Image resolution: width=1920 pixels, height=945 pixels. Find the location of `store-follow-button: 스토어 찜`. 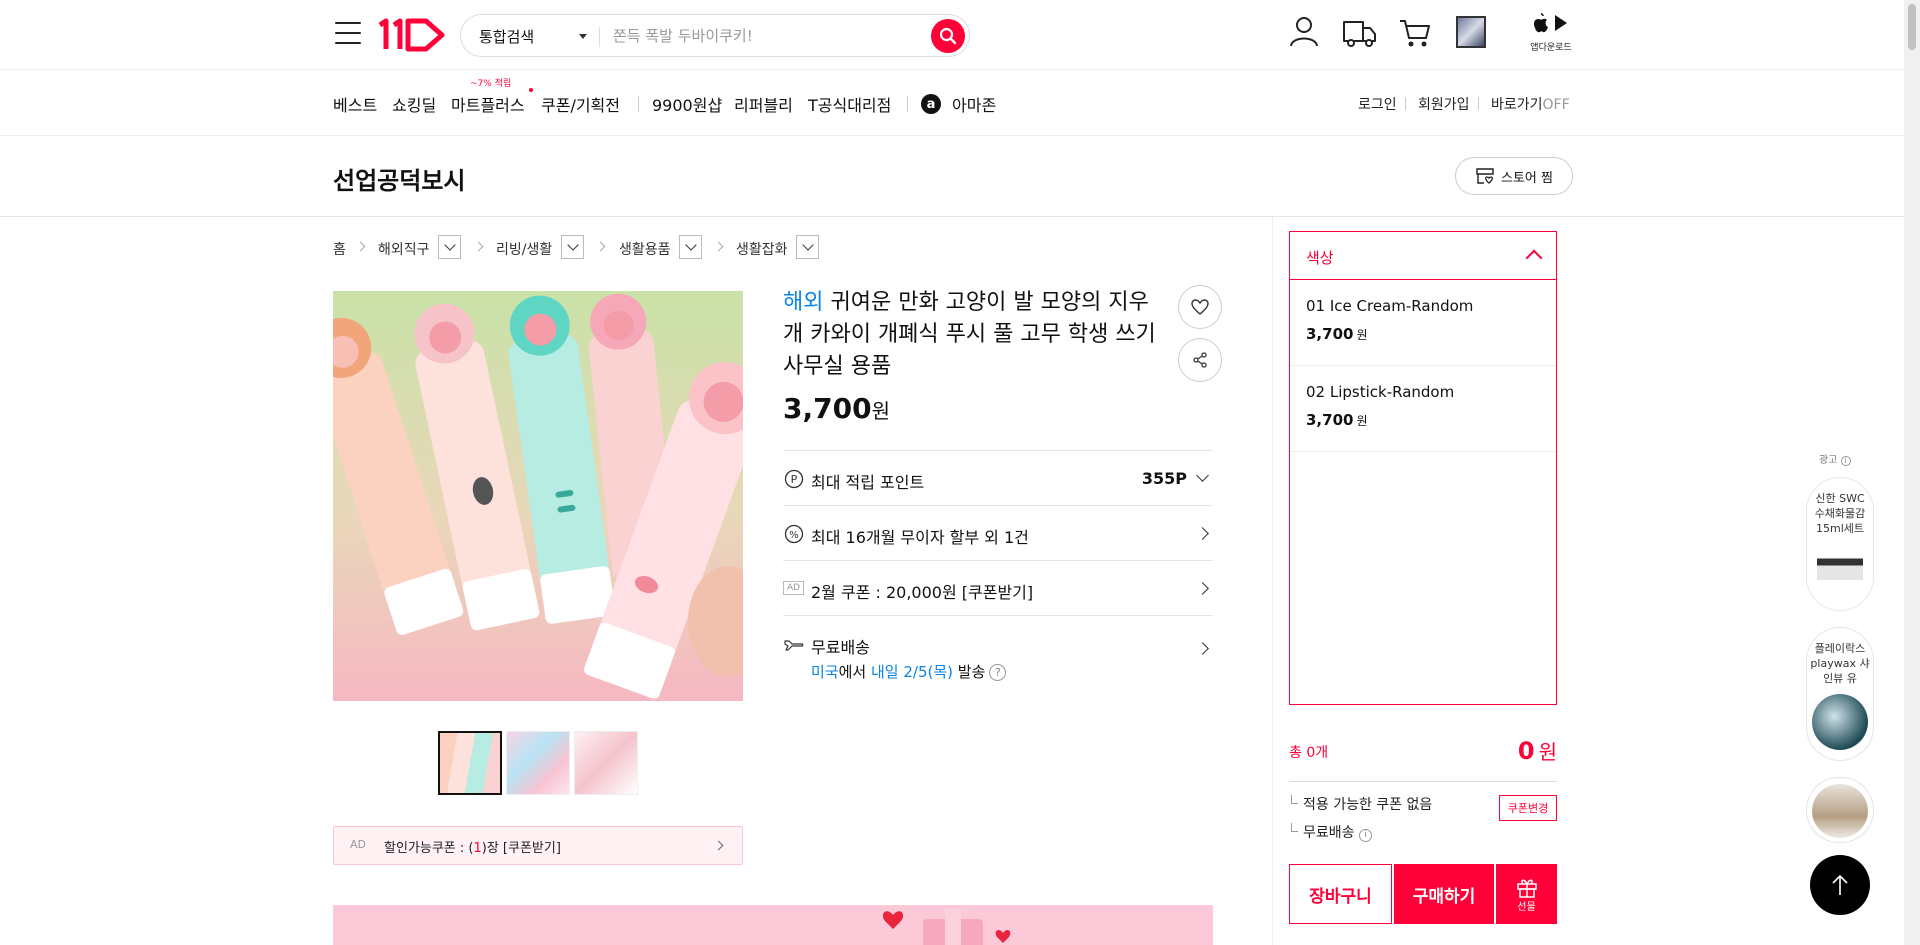

store-follow-button: 스토어 찜 is located at coordinates (1514, 176).